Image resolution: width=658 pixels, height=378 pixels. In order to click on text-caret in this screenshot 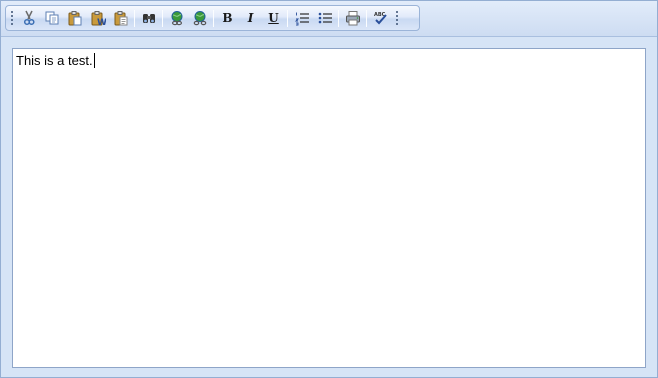, I will do `click(94, 60)`.